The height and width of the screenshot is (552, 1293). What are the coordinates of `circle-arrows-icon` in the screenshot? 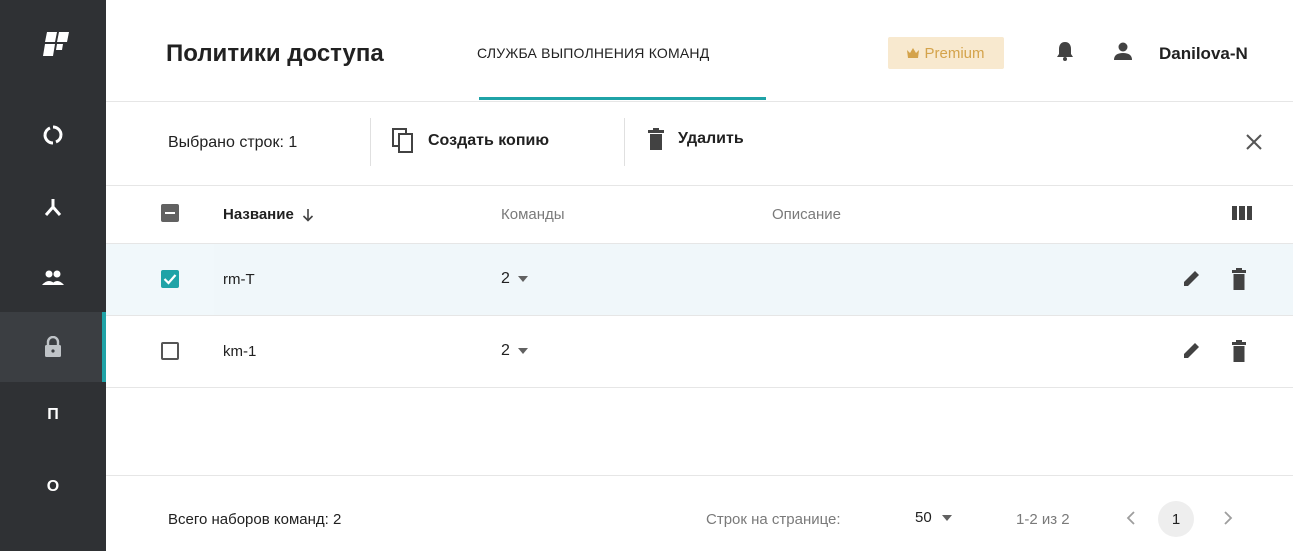 It's located at (53, 135).